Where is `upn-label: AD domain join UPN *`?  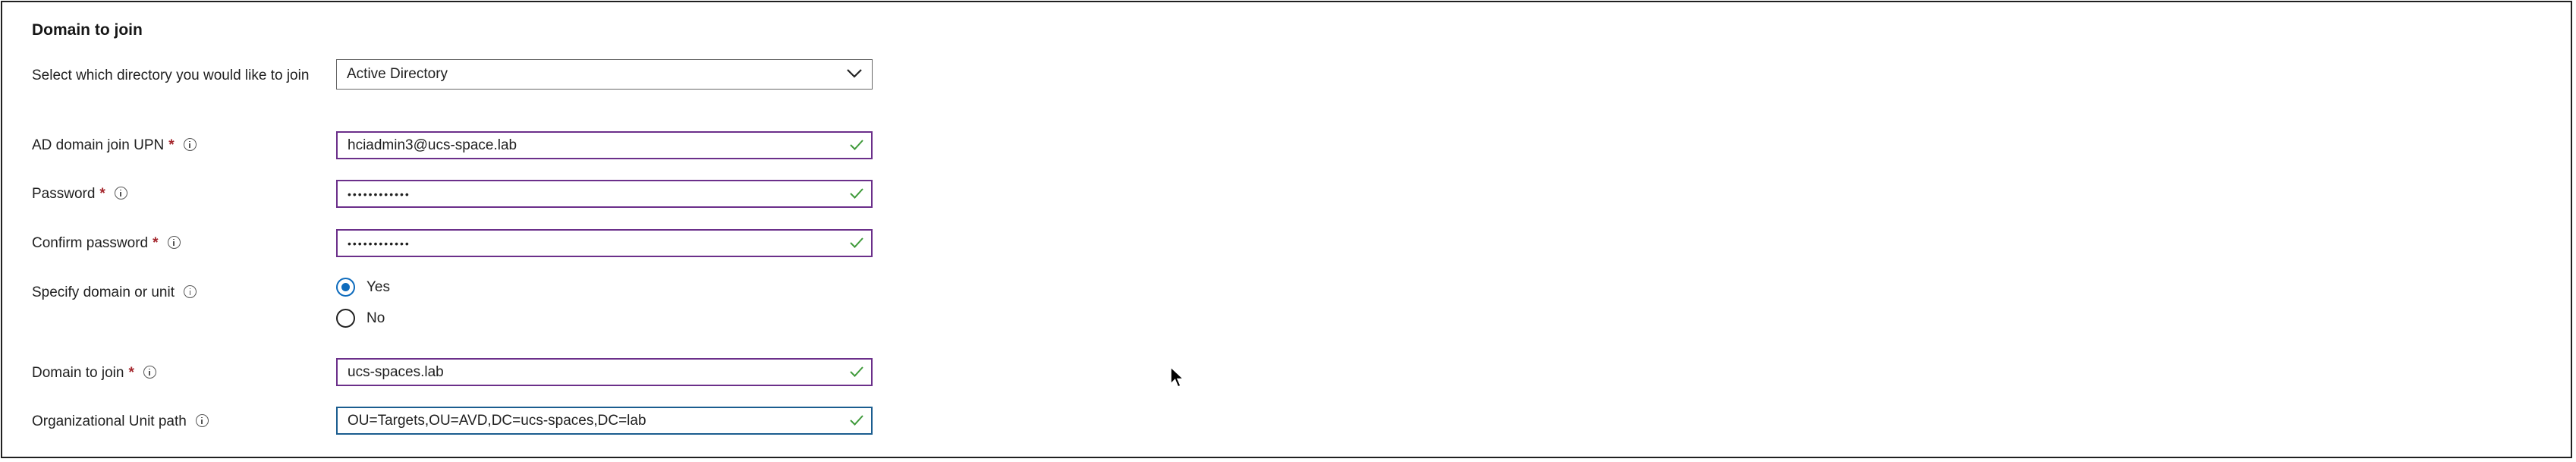
upn-label: AD domain join UPN * is located at coordinates (114, 145).